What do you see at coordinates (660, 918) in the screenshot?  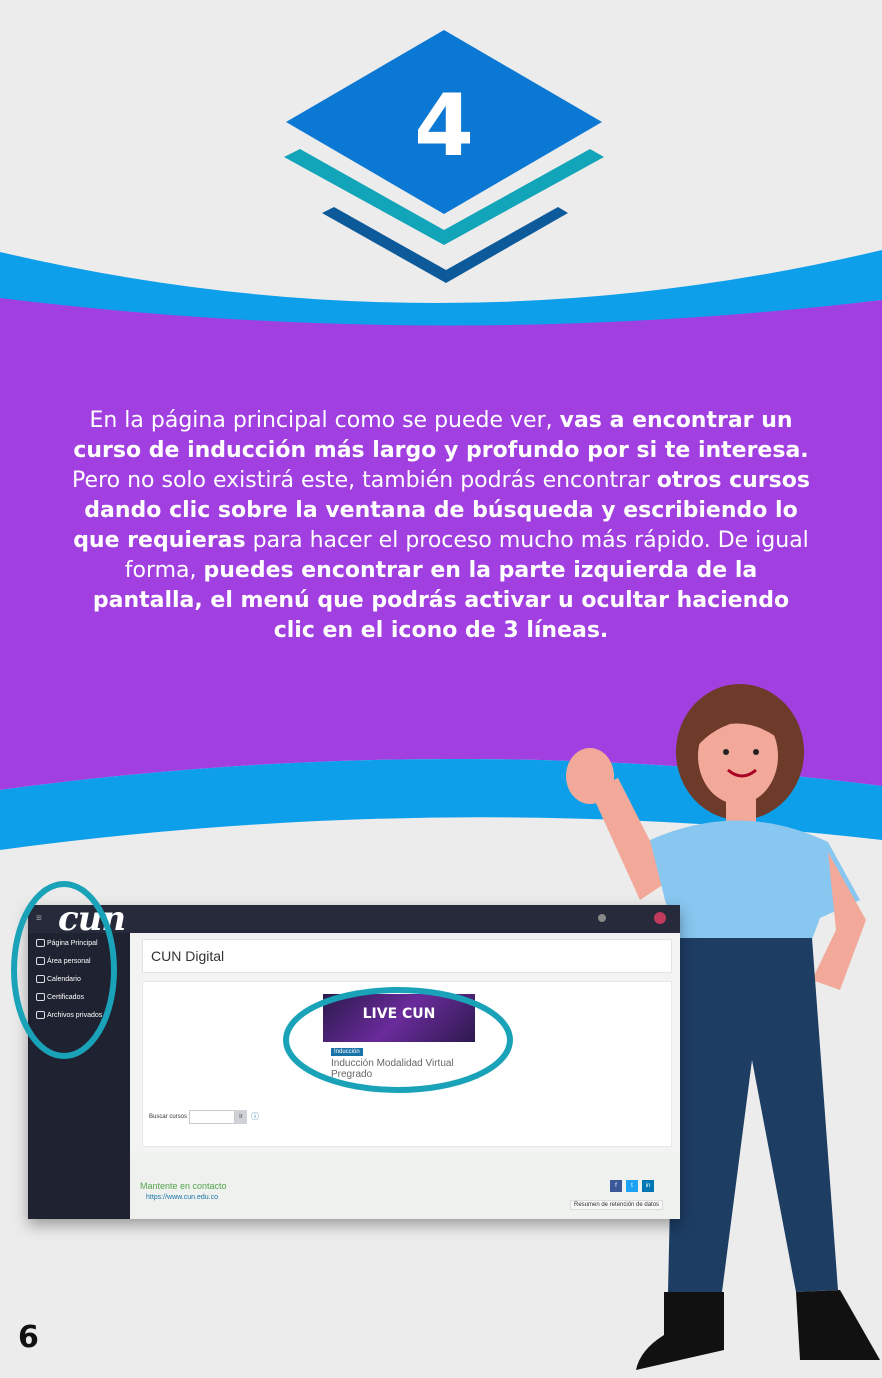 I see `avatar` at bounding box center [660, 918].